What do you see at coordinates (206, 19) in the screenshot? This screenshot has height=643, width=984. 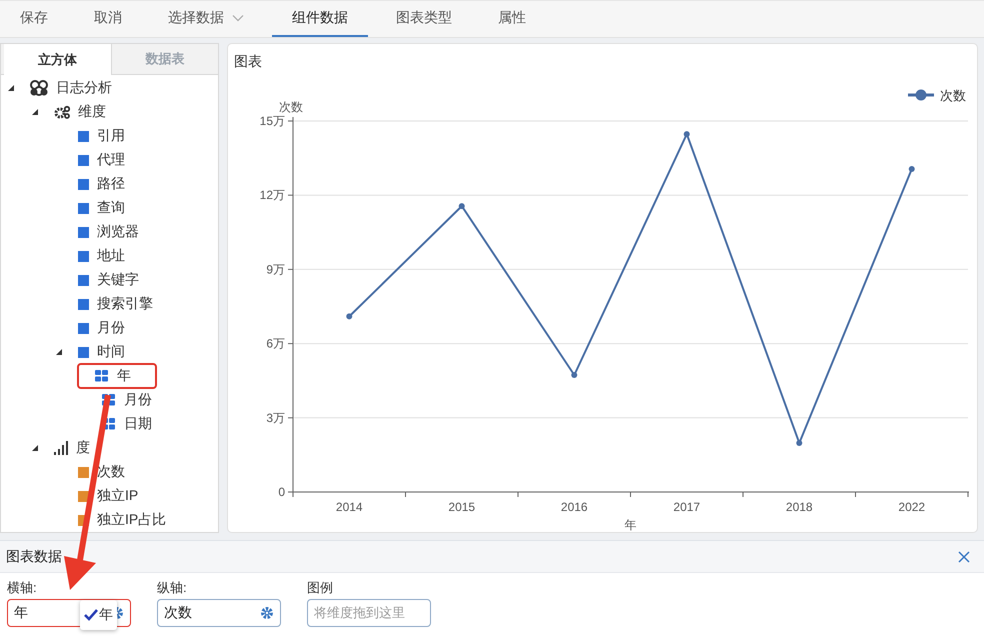 I see `toolbar-tab: 选择数据` at bounding box center [206, 19].